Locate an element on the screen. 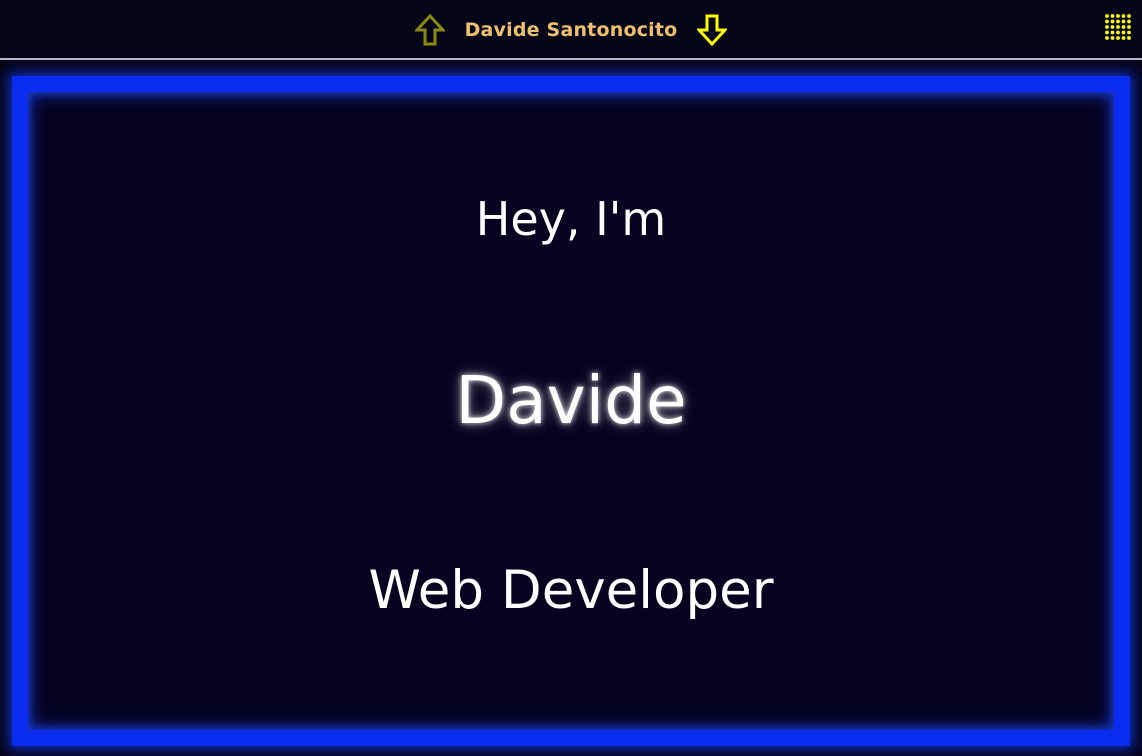  next-section-button is located at coordinates (712, 30).